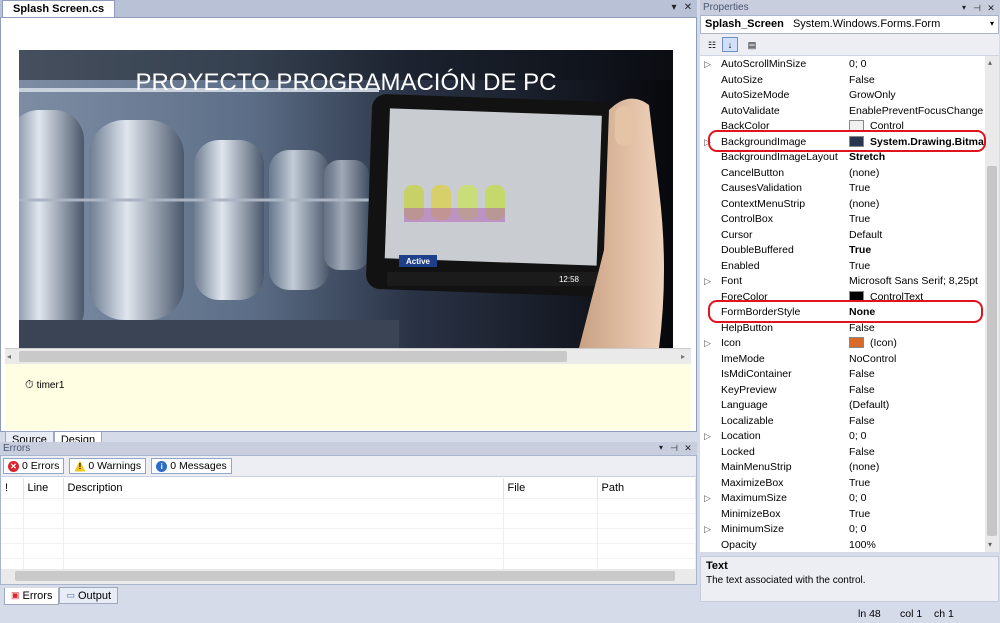  I want to click on property-name: CancelButton, so click(753, 172).